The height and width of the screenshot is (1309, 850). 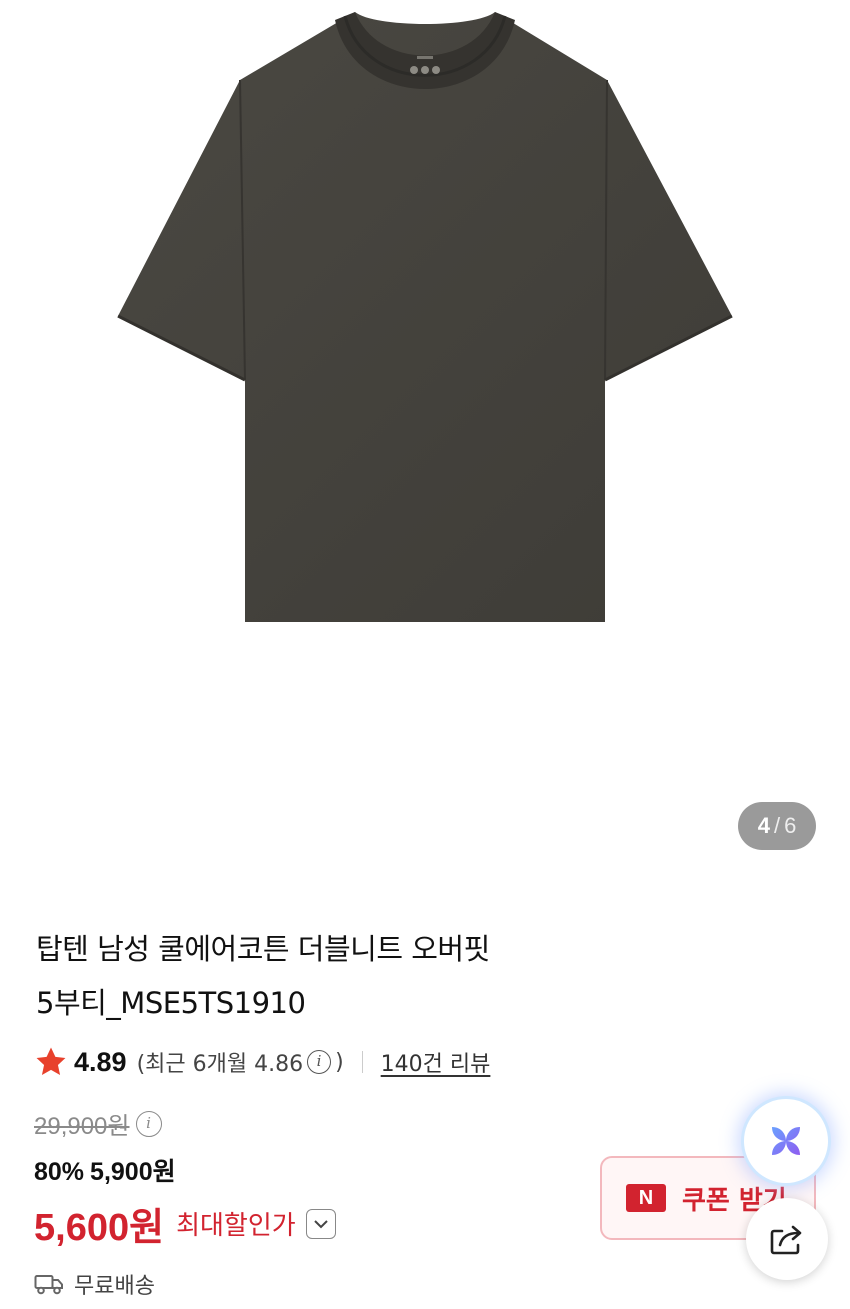 What do you see at coordinates (133, 1172) in the screenshot?
I see `sale-price: 5,900원` at bounding box center [133, 1172].